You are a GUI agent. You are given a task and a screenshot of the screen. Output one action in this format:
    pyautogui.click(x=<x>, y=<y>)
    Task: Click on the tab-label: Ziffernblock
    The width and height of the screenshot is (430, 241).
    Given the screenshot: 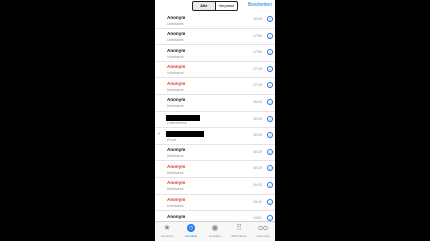 What is the action you would take?
    pyautogui.click(x=239, y=236)
    